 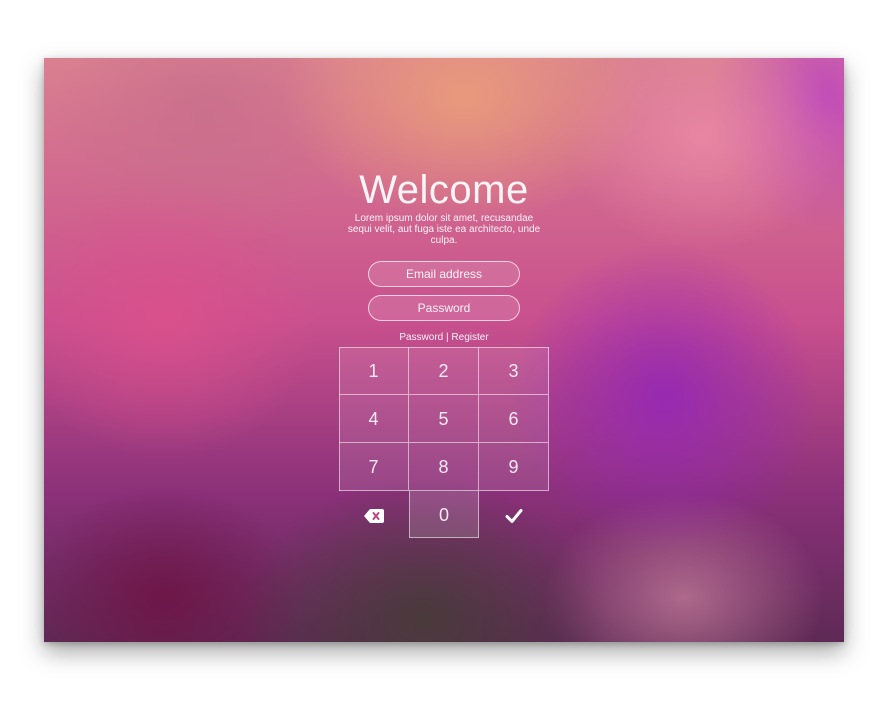 What do you see at coordinates (421, 337) in the screenshot?
I see `password-link: Password` at bounding box center [421, 337].